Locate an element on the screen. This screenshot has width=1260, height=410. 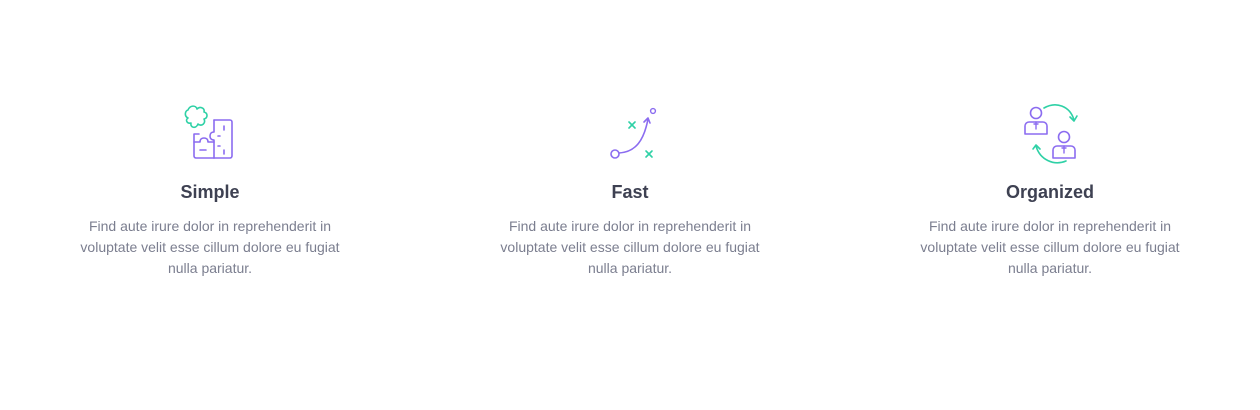
strategy-path-icon is located at coordinates (630, 134).